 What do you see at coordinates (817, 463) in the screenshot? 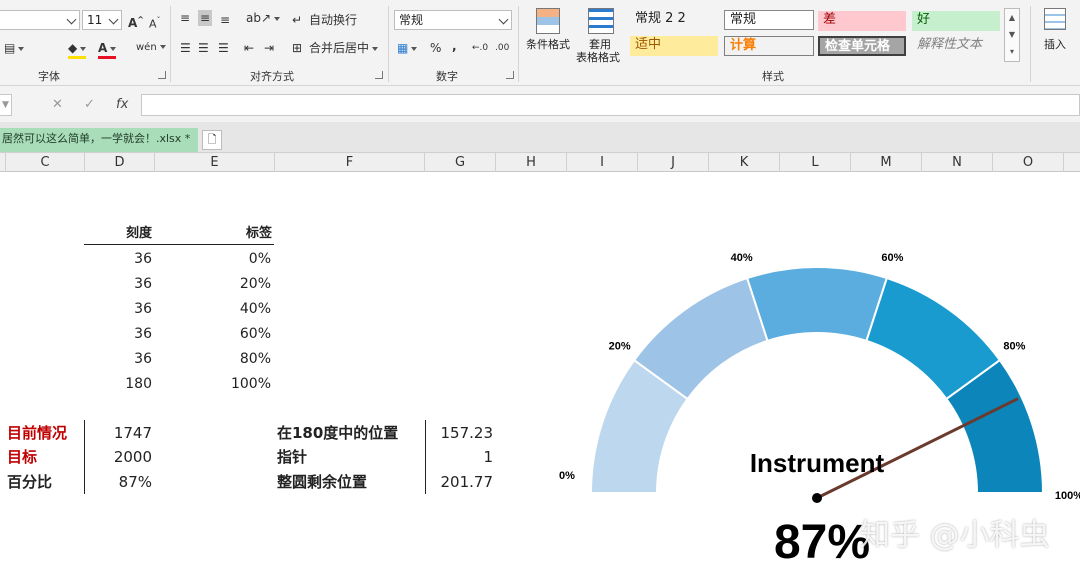
I see `gauge-title: Instrument` at bounding box center [817, 463].